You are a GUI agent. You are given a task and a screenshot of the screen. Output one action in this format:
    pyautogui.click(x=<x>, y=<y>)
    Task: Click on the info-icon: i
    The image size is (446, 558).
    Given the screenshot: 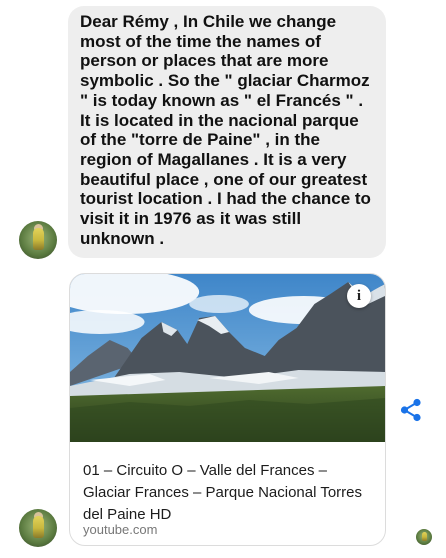 What is the action you would take?
    pyautogui.click(x=359, y=296)
    